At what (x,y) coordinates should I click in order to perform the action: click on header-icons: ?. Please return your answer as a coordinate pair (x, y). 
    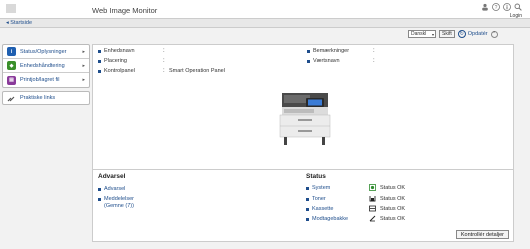
    Looking at the image, I should click on (501, 7).